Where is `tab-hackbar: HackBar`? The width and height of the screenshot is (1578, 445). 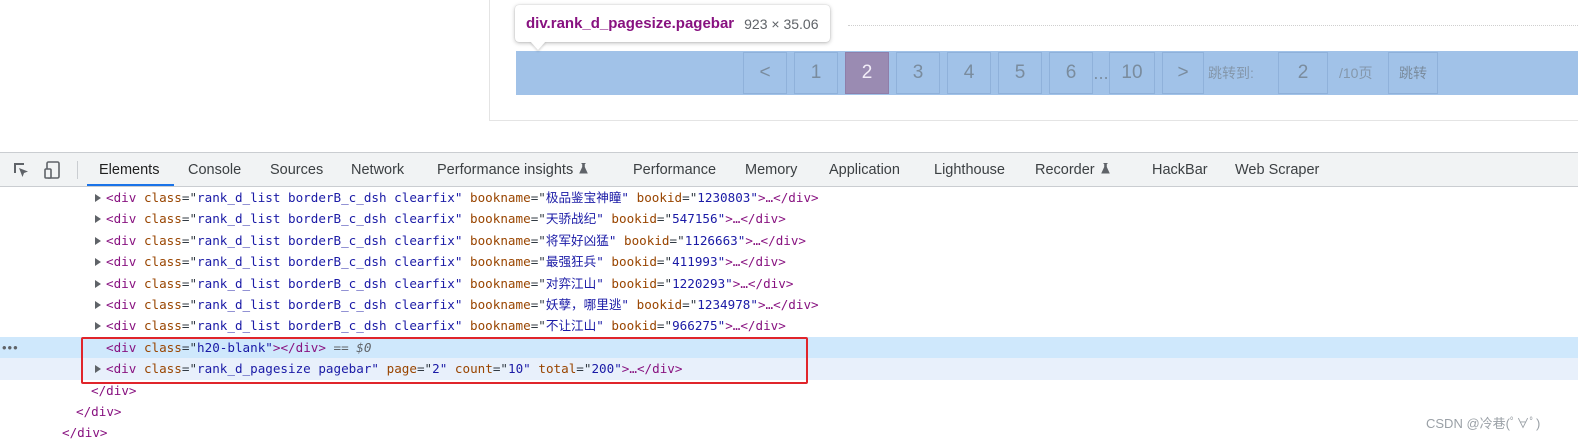
tab-hackbar: HackBar is located at coordinates (1180, 169).